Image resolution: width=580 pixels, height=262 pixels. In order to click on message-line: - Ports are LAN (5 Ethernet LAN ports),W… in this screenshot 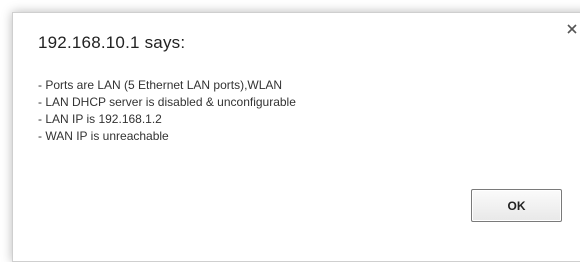, I will do `click(160, 85)`.